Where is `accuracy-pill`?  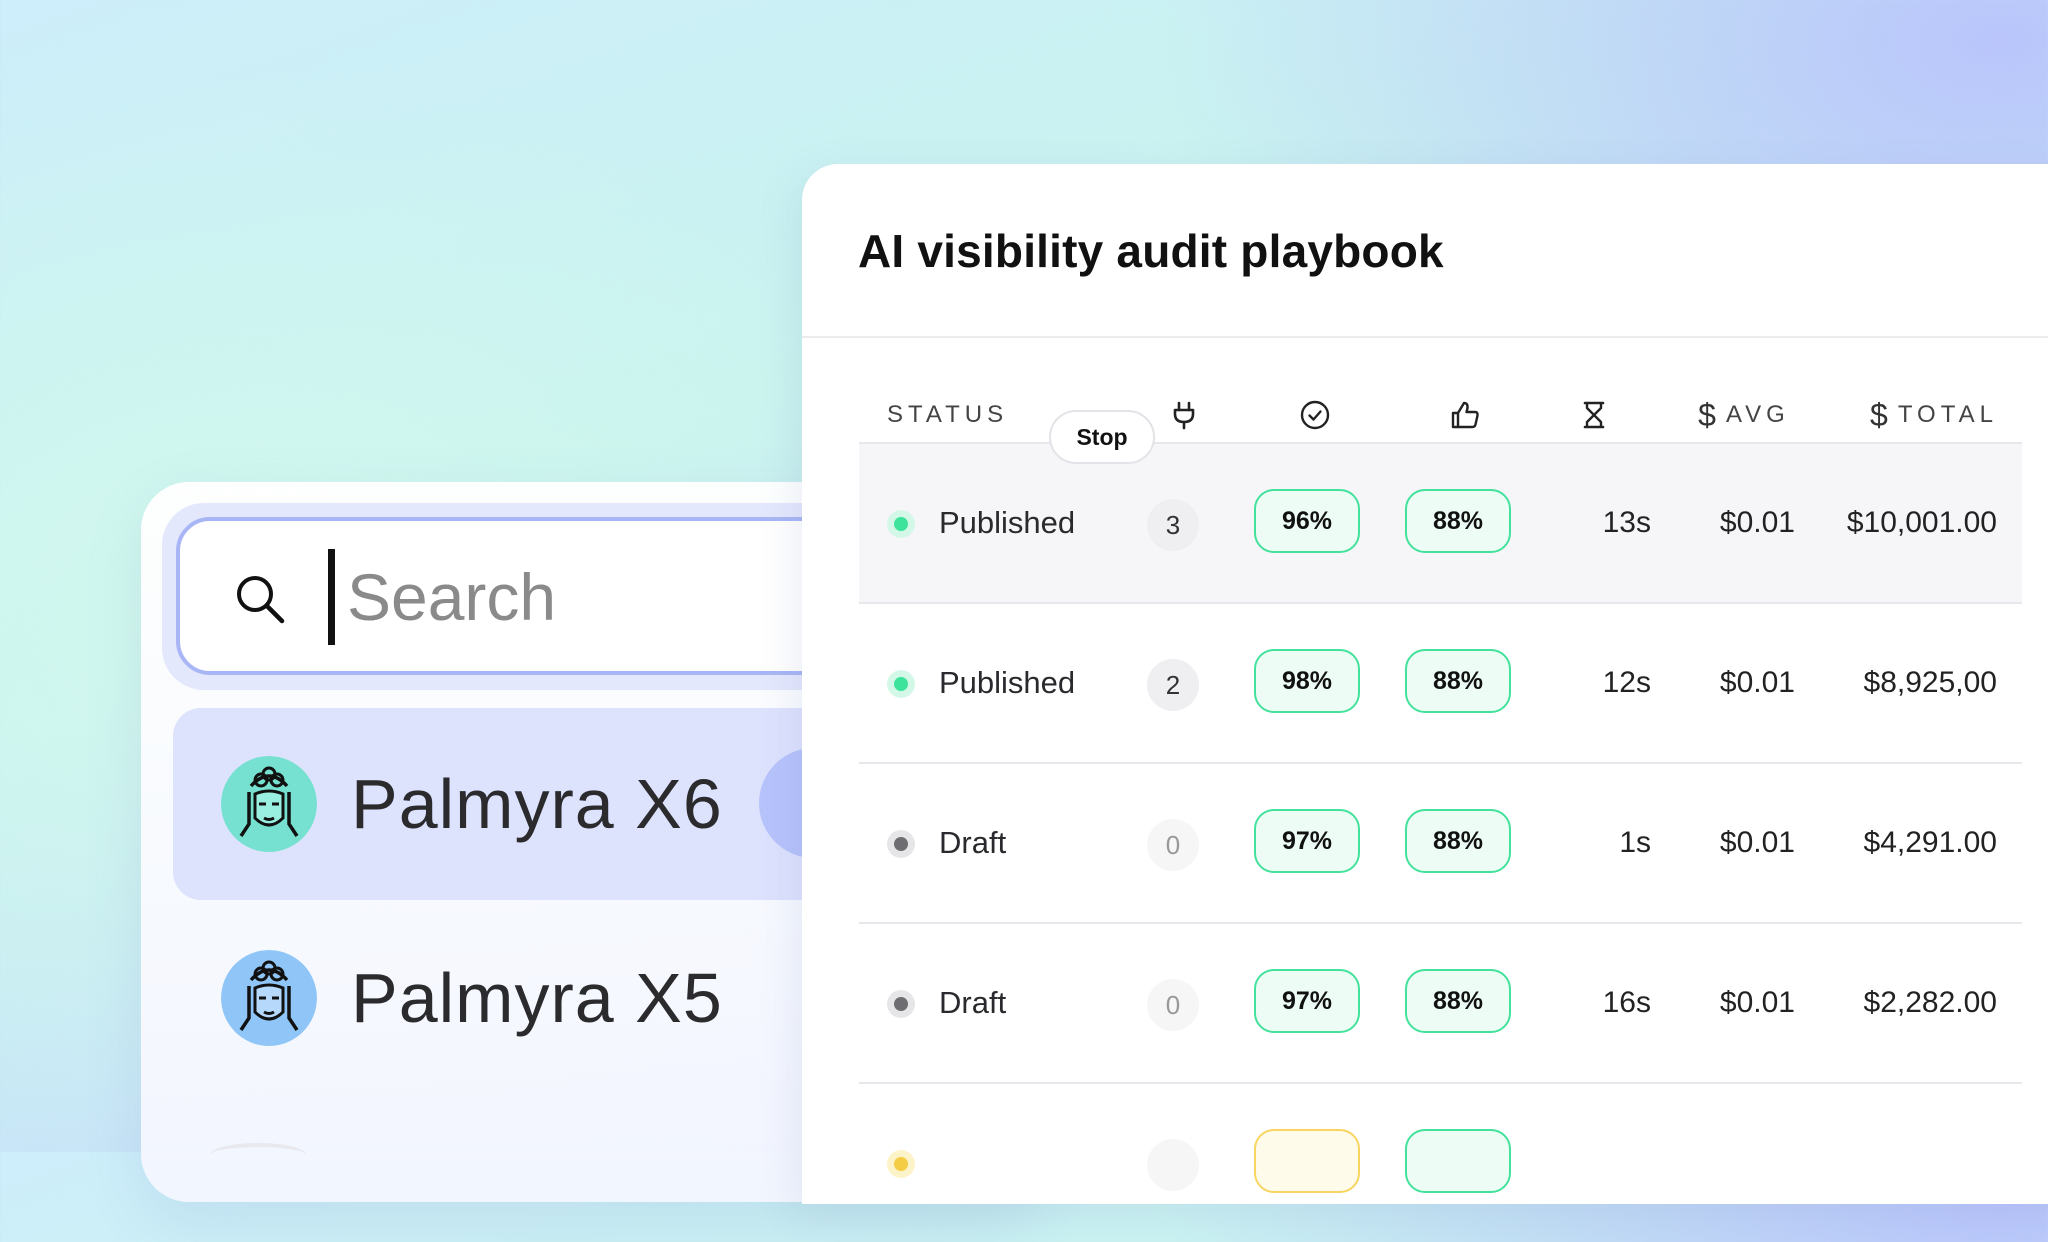
accuracy-pill is located at coordinates (1307, 1161).